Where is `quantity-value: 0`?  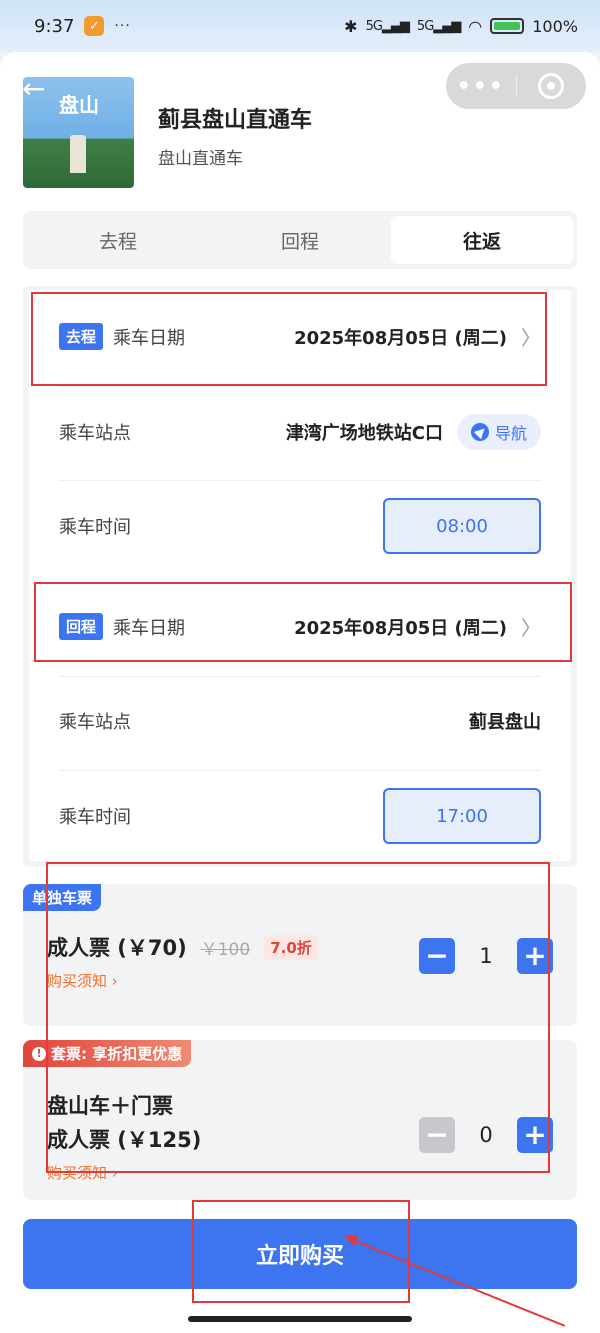 quantity-value: 0 is located at coordinates (486, 1135).